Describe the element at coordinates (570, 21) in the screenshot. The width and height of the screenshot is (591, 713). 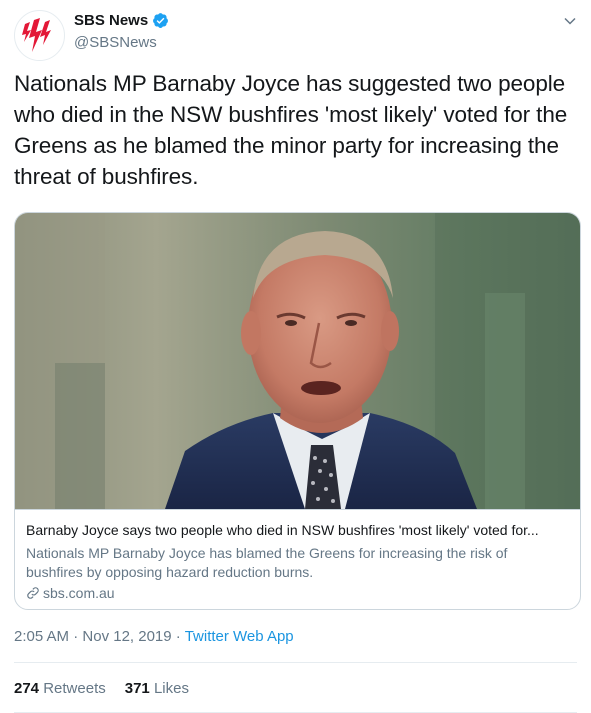
I see `chevron-down-icon` at that location.